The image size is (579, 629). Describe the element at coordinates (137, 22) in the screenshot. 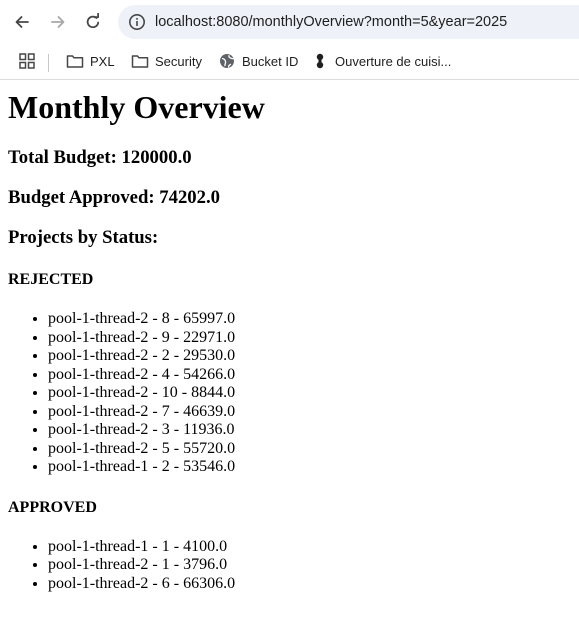

I see `site-info-icon` at that location.